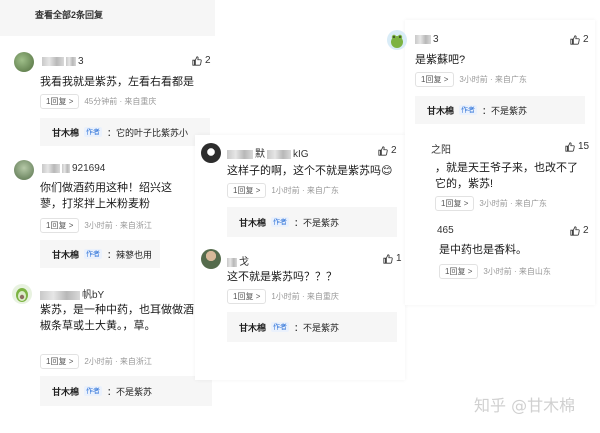  What do you see at coordinates (117, 82) in the screenshot?
I see `comment-text: 我看我就是紫苏，左看右看都是` at bounding box center [117, 82].